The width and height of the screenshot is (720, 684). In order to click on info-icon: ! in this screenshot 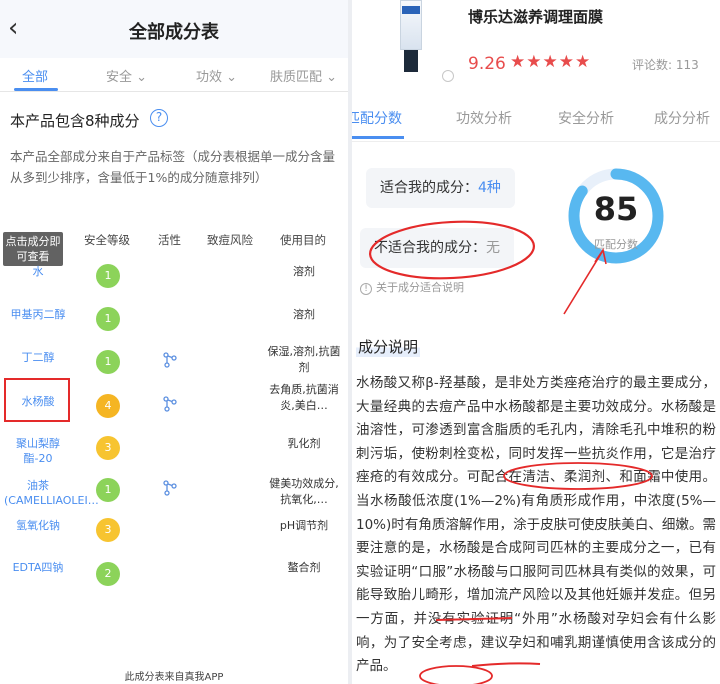, I will do `click(366, 289)`.